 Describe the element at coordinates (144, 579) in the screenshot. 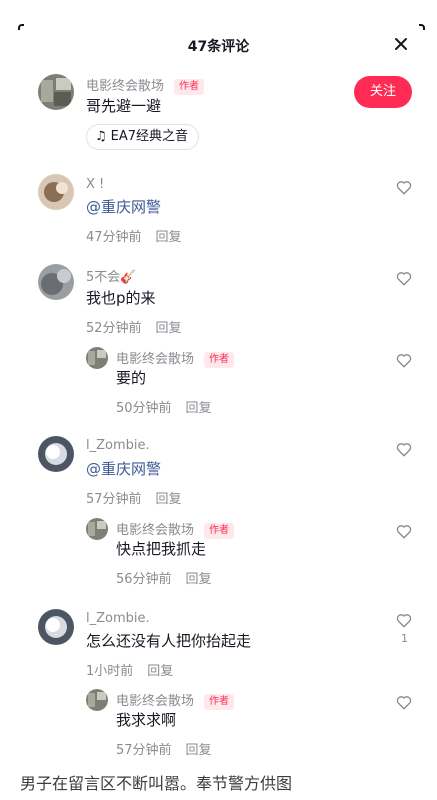

I see `comment-time: 56分钟前` at that location.